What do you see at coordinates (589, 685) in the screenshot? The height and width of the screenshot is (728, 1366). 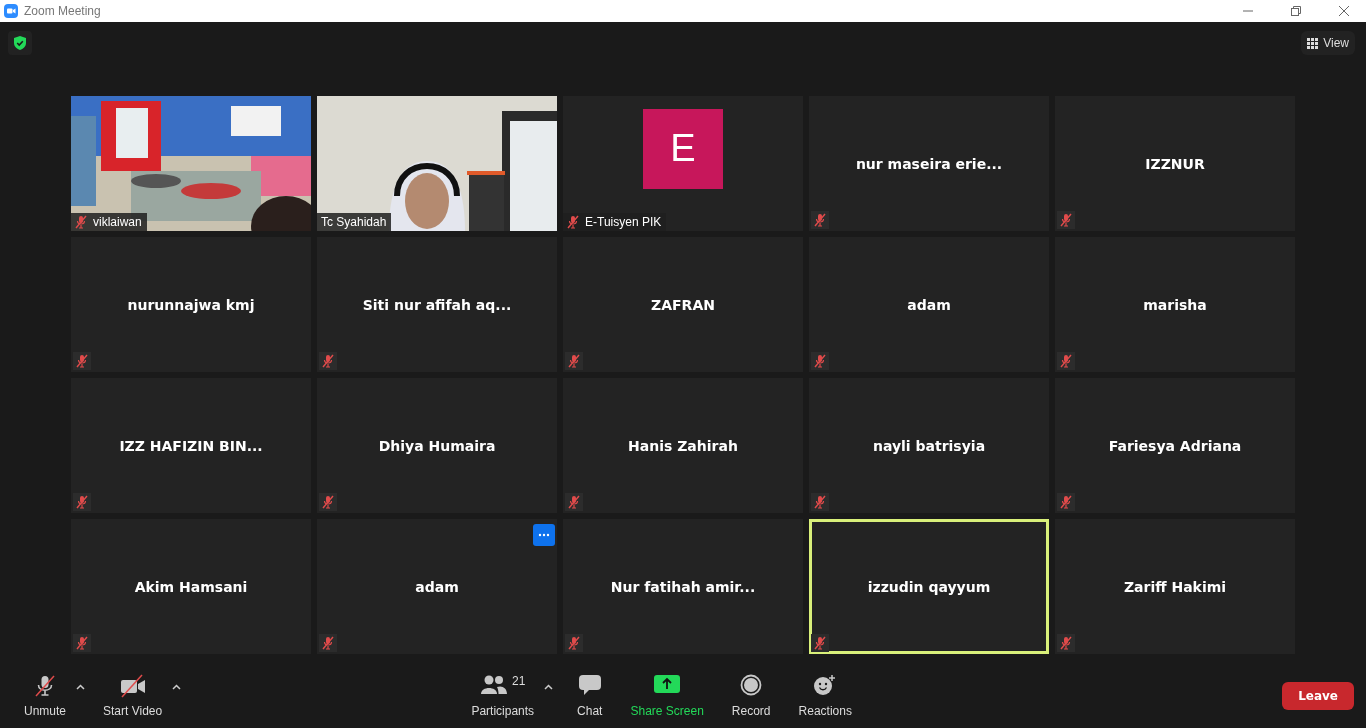 I see `speech-bubble-icon` at bounding box center [589, 685].